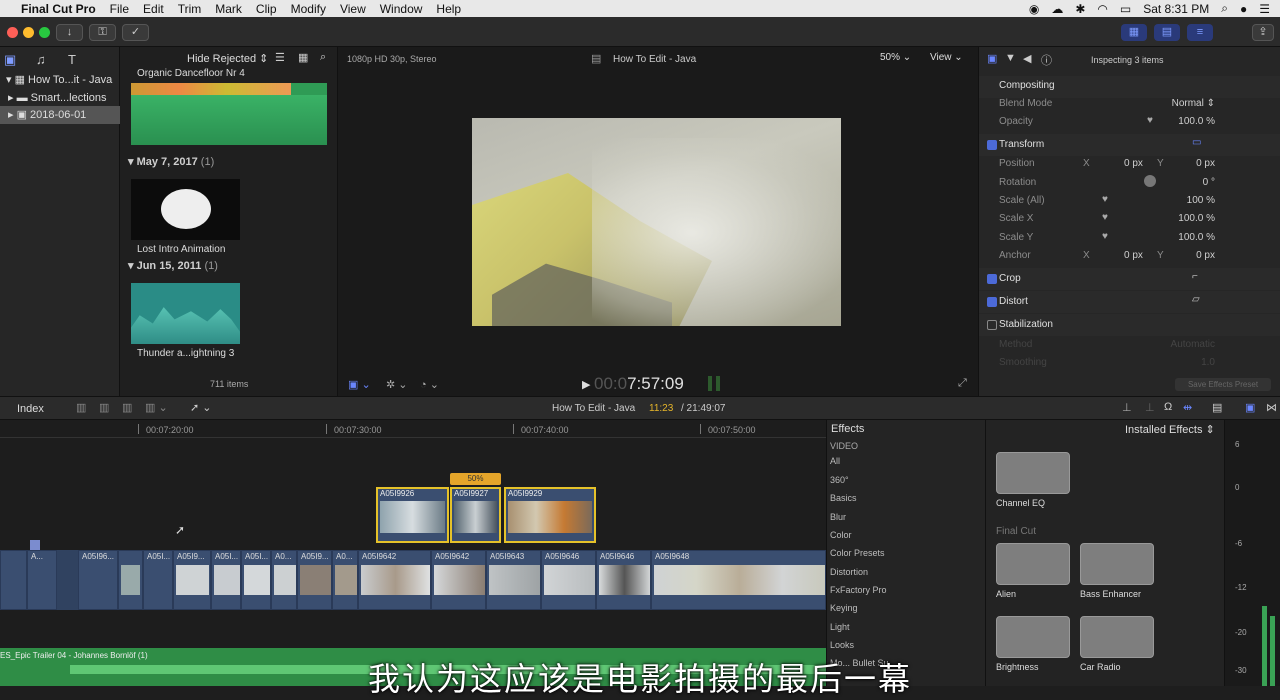 This screenshot has height=700, width=1280. I want to click on position-y-value: 0 px, so click(1205, 163).